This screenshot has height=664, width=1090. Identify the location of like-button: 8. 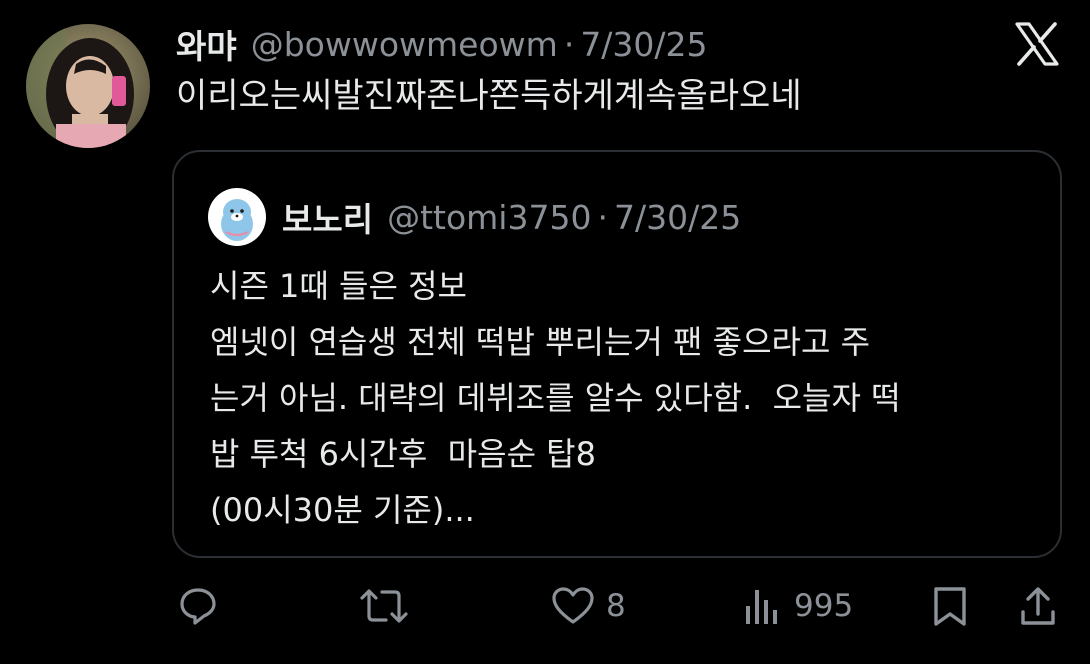
(588, 606).